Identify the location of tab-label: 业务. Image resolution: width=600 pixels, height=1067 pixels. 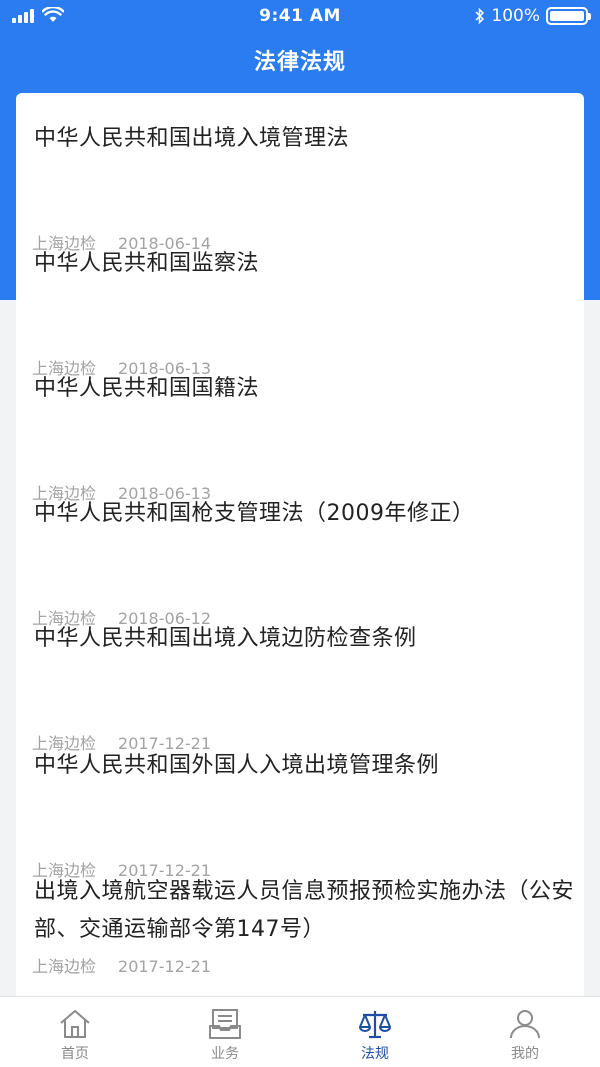
(225, 1054).